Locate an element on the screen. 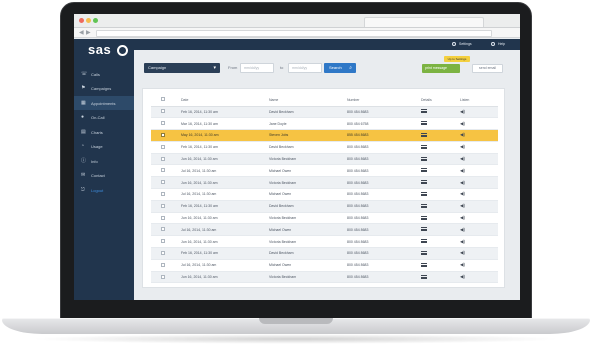 Image resolution: width=592 pixels, height=348 pixels. select-all-checkbox is located at coordinates (163, 99).